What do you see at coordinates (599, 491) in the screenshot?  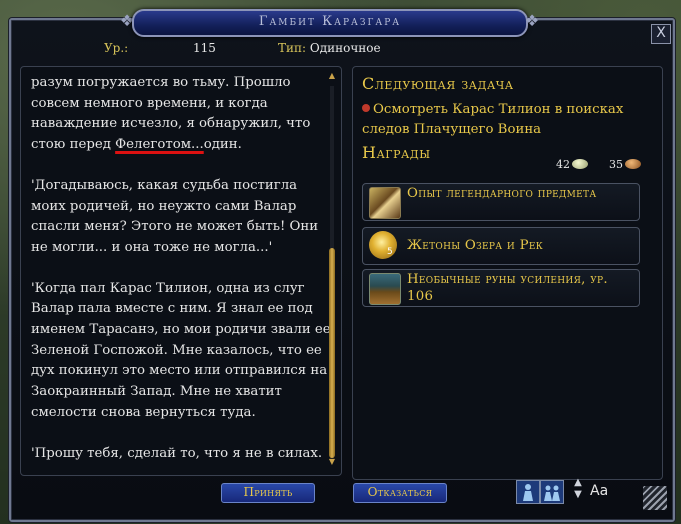 I see `font-size-label: Aa` at bounding box center [599, 491].